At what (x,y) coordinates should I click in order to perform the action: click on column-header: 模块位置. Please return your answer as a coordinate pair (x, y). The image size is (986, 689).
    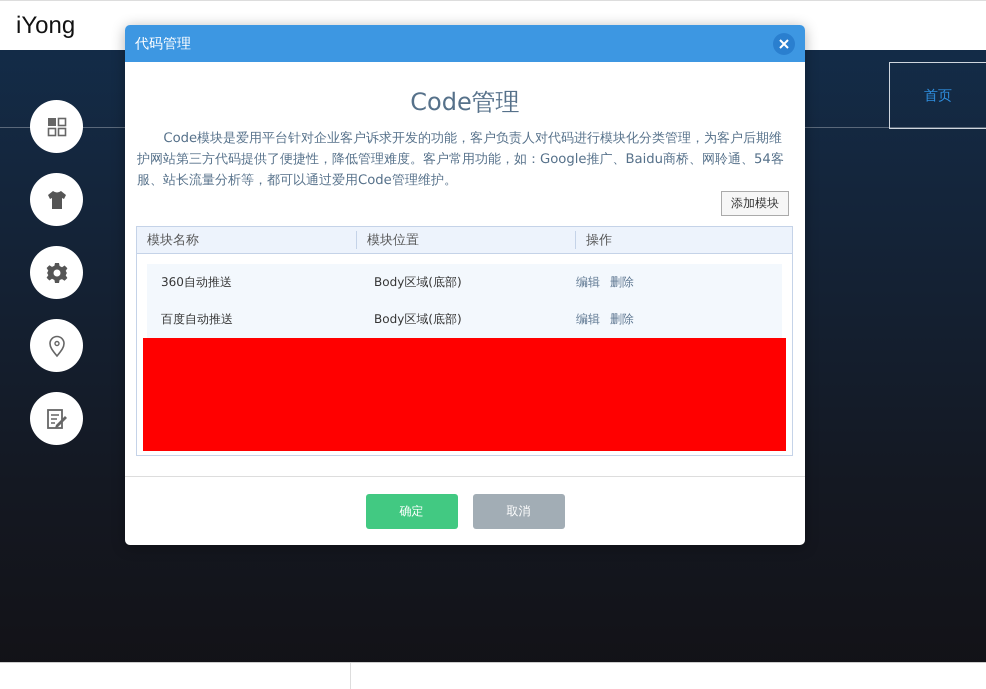
    Looking at the image, I should click on (465, 240).